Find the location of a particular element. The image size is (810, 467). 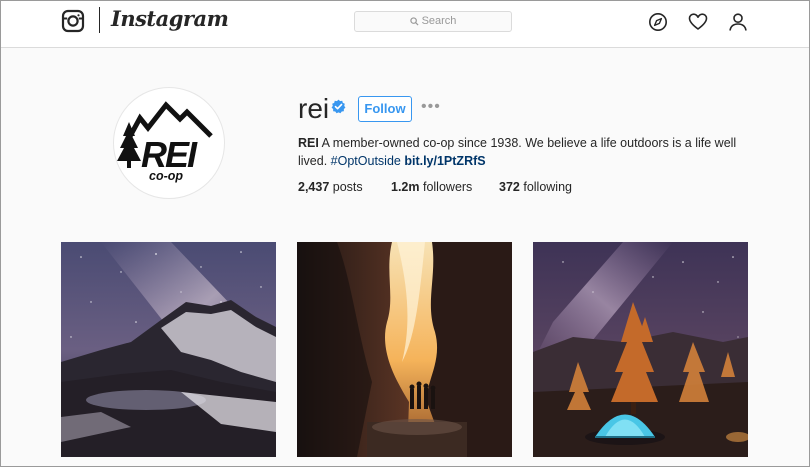

top-nav-bar: Instagram Search is located at coordinates (405, 24).